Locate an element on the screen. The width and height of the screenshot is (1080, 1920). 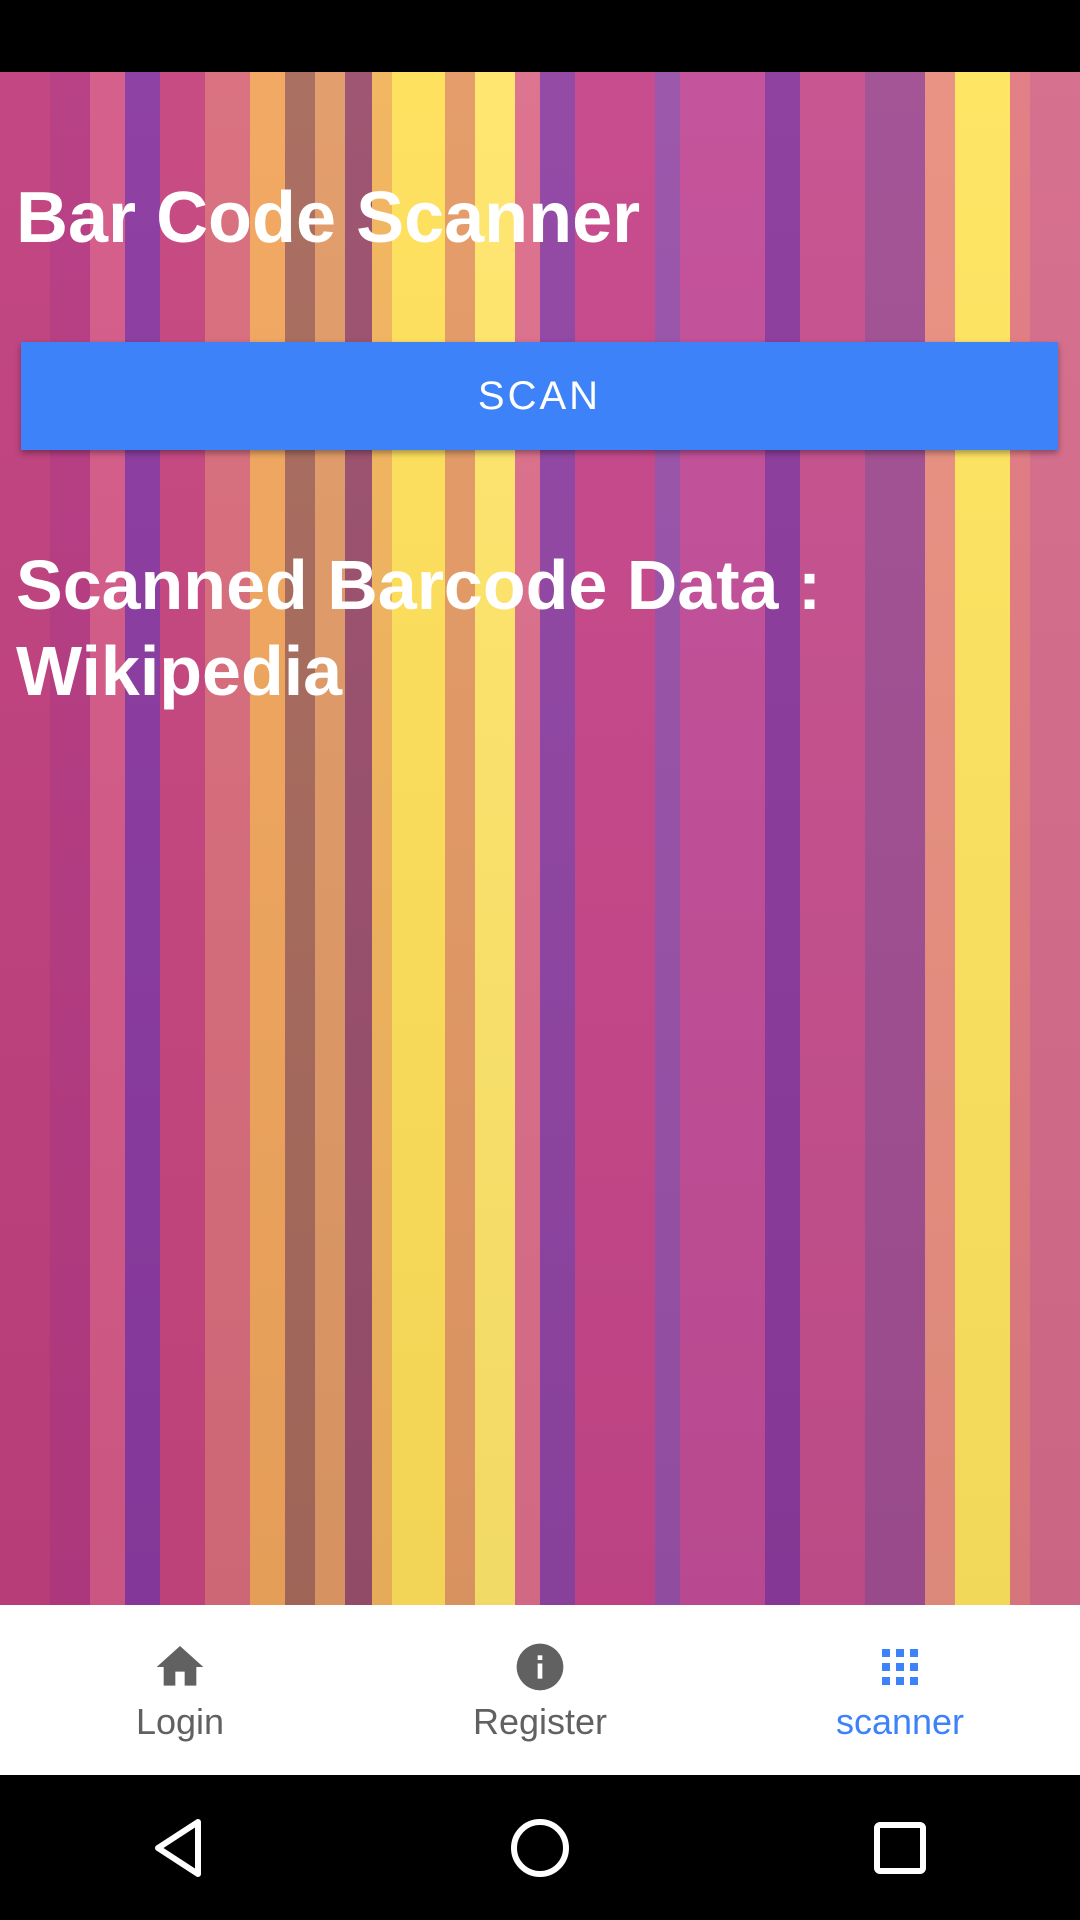
back-icon is located at coordinates (178, 1847).